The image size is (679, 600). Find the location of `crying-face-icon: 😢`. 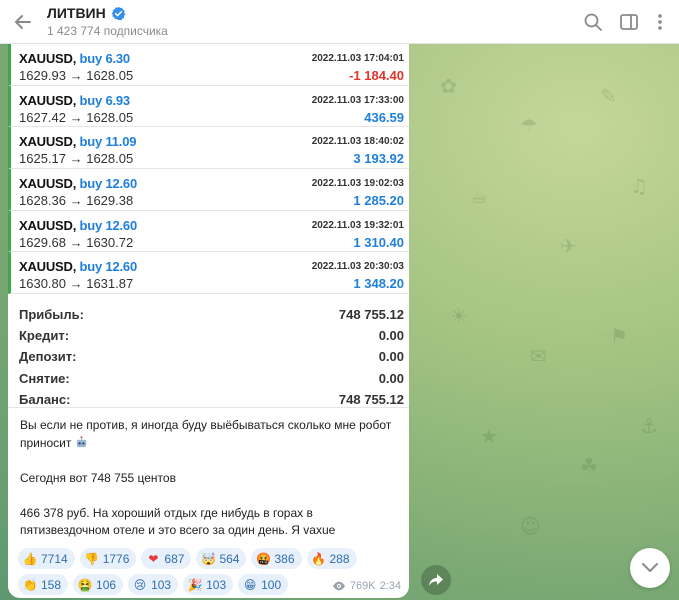

crying-face-icon: 😢 is located at coordinates (140, 584).